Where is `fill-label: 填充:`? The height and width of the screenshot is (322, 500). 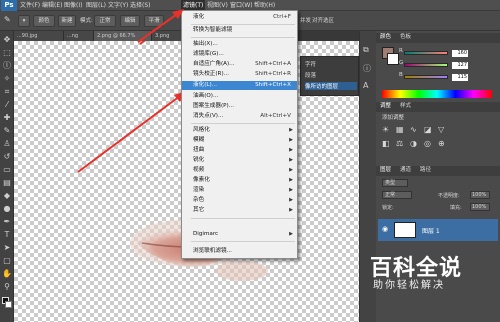
fill-label: 填充: is located at coordinates (456, 208).